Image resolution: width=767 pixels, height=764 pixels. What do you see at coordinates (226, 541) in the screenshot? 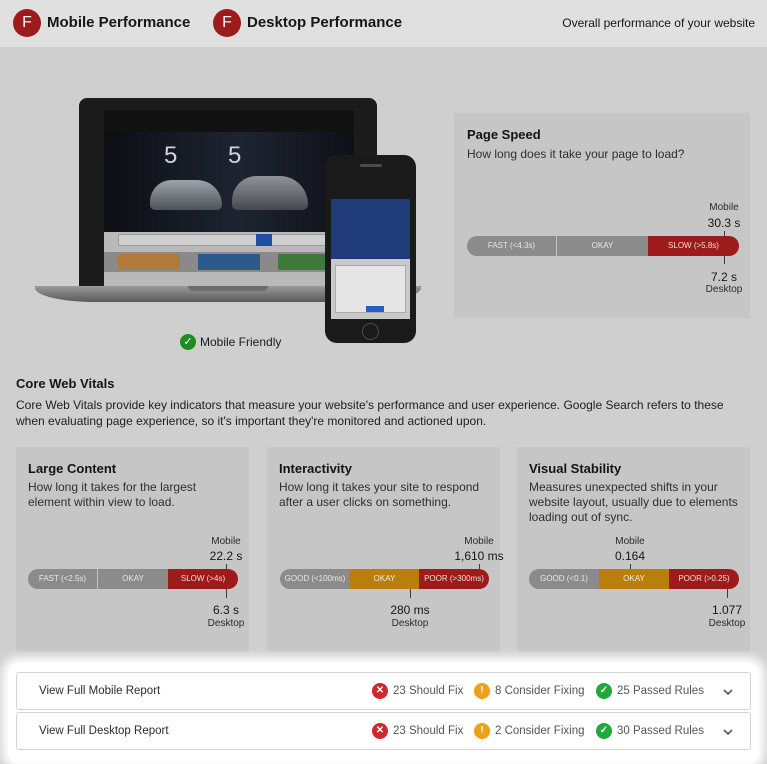
I see `large-content-mobile-label: Mobile` at bounding box center [226, 541].